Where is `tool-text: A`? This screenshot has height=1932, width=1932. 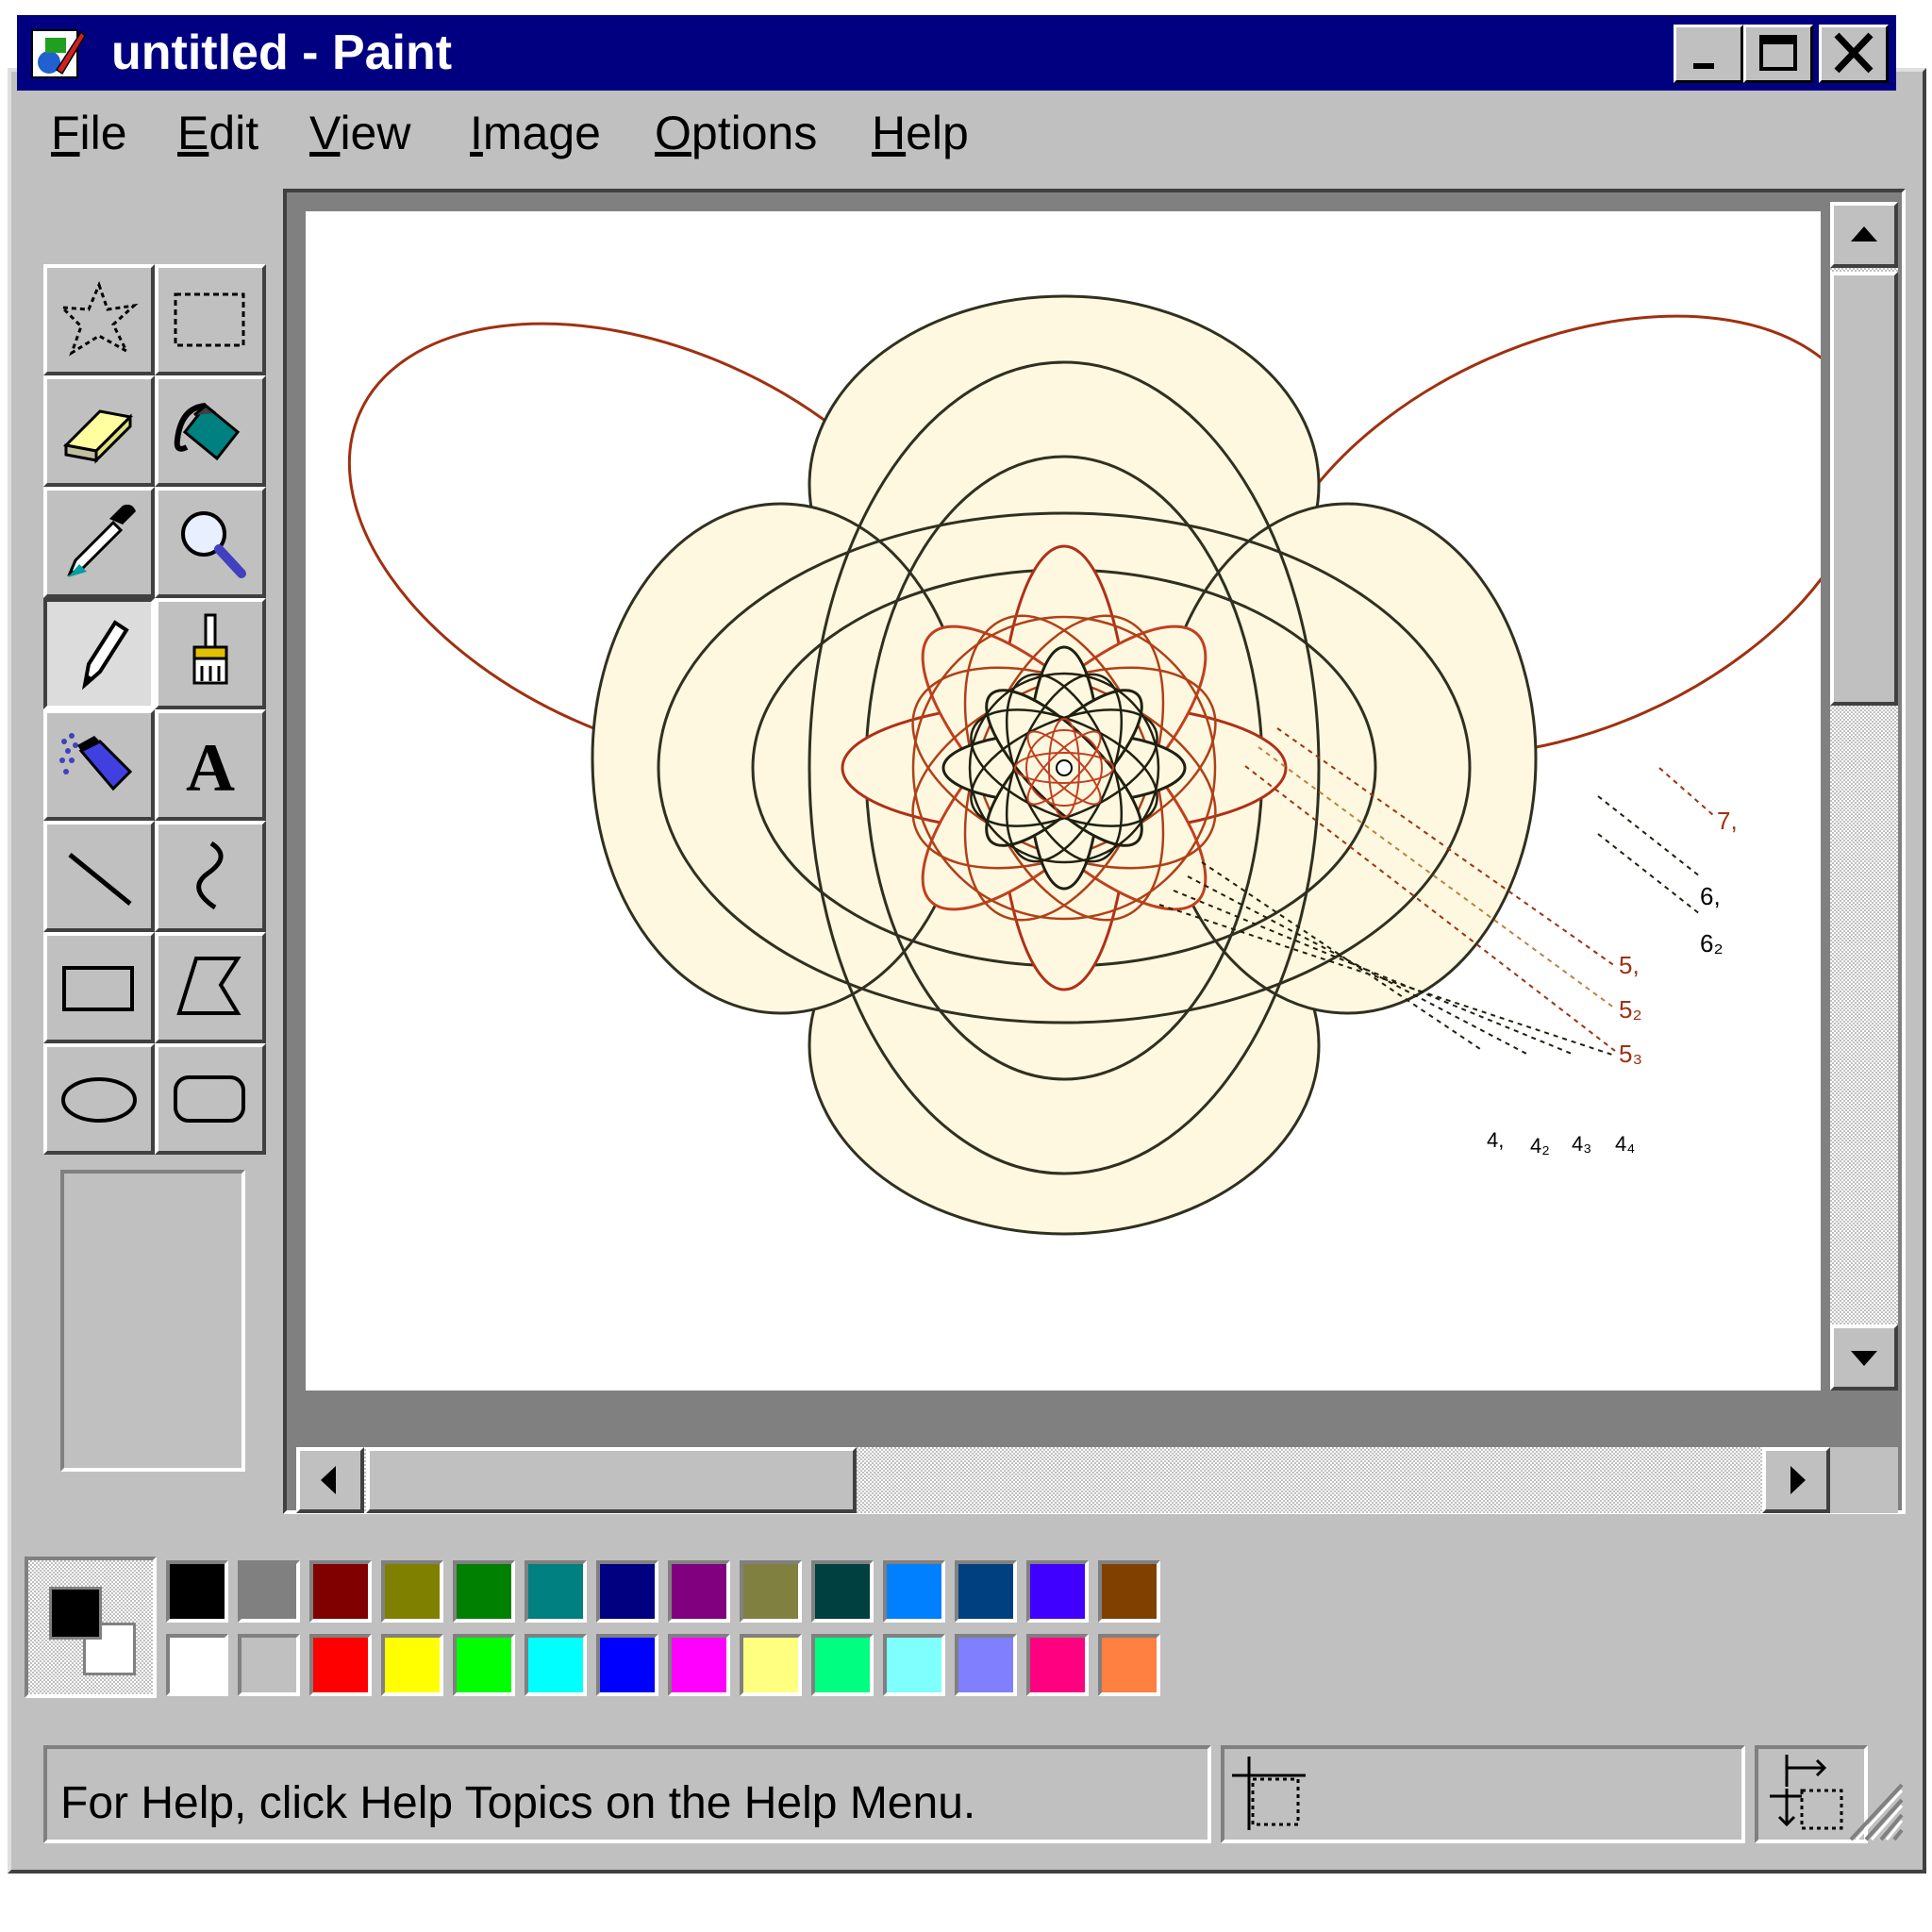 tool-text: A is located at coordinates (210, 765).